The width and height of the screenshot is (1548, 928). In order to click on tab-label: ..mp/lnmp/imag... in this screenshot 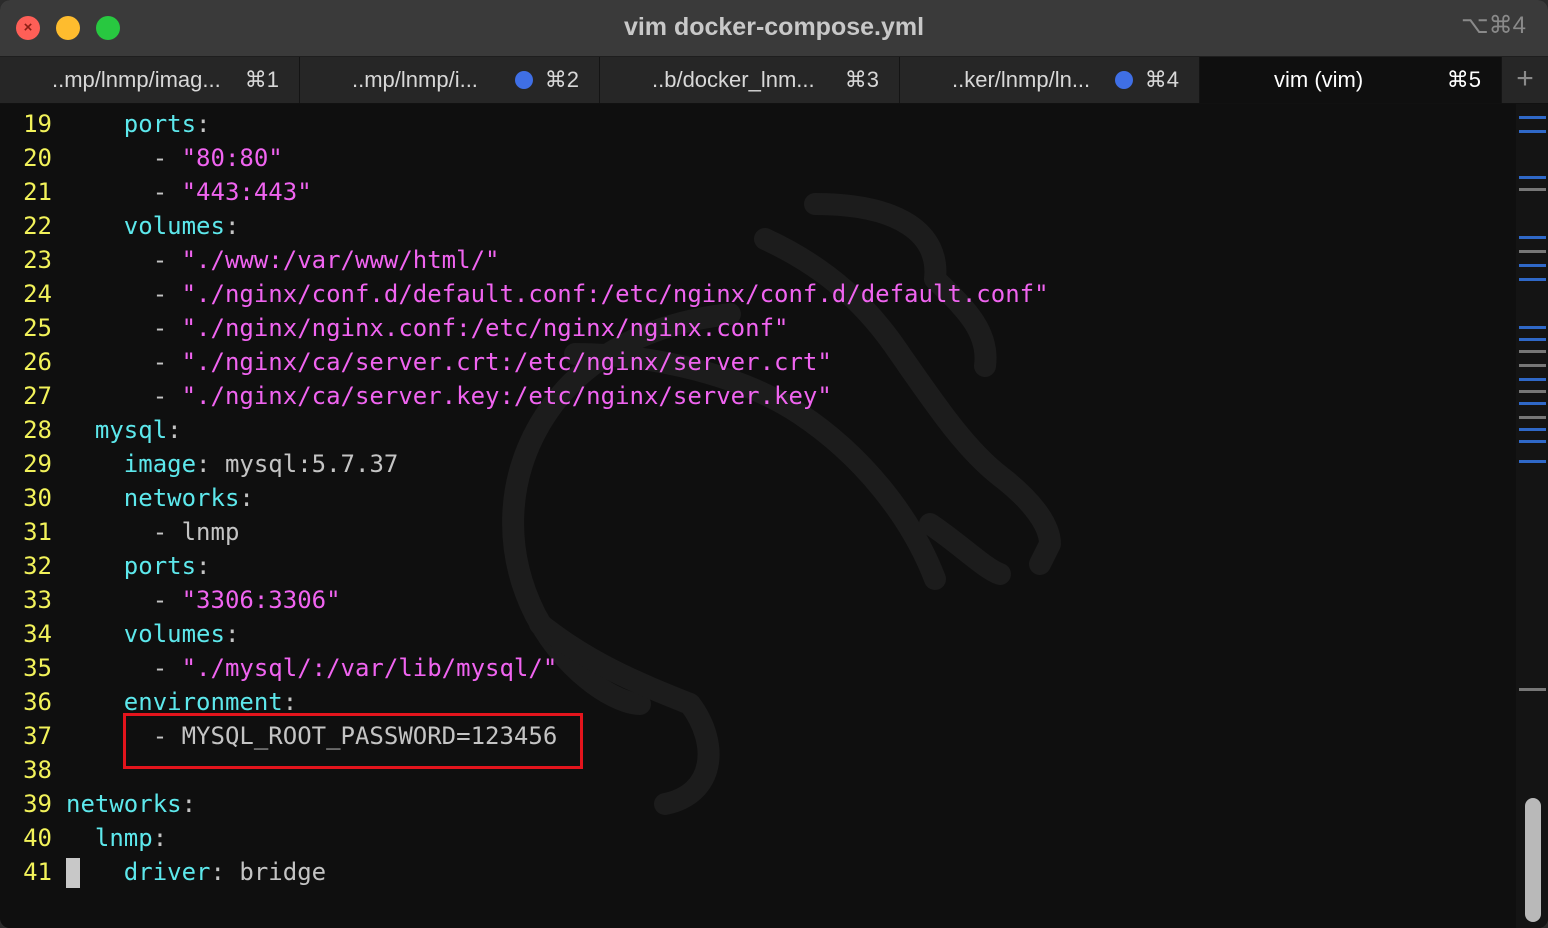, I will do `click(136, 79)`.